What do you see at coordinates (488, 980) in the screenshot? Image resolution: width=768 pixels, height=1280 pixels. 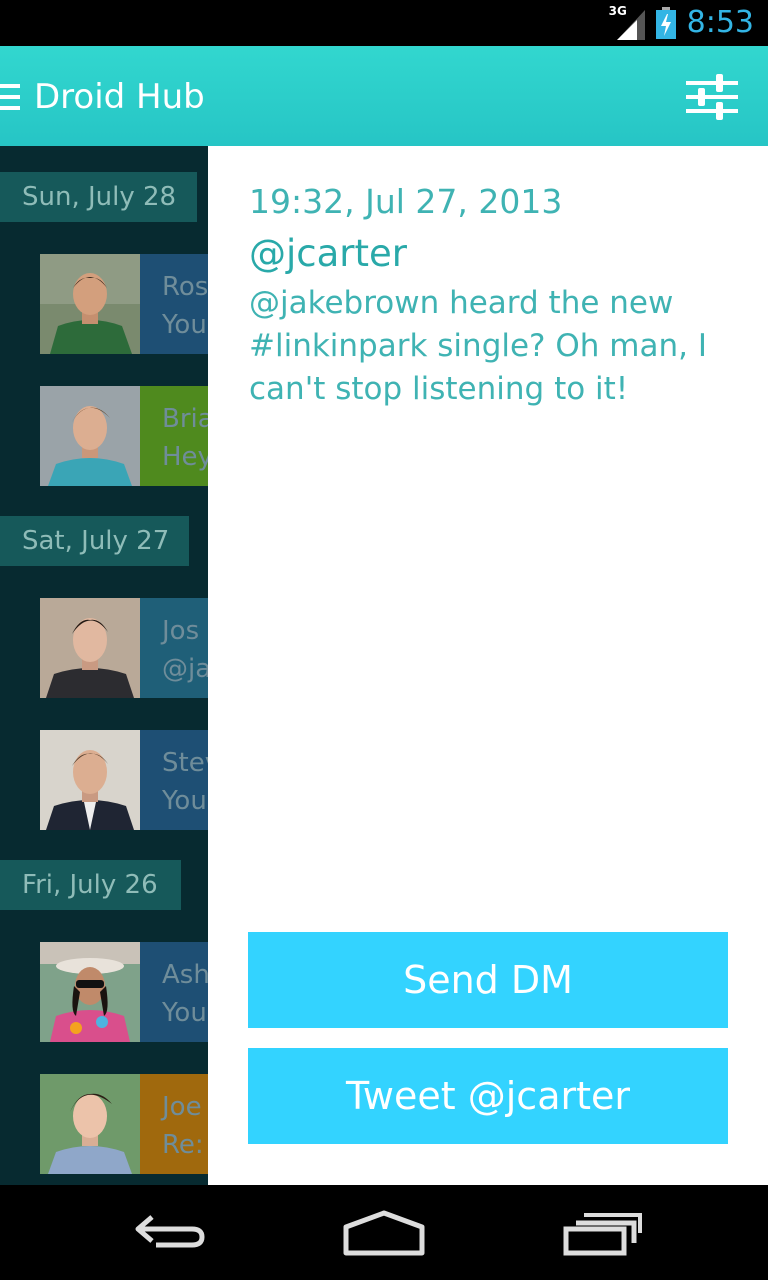 I see `send-dm-button: Send DM` at bounding box center [488, 980].